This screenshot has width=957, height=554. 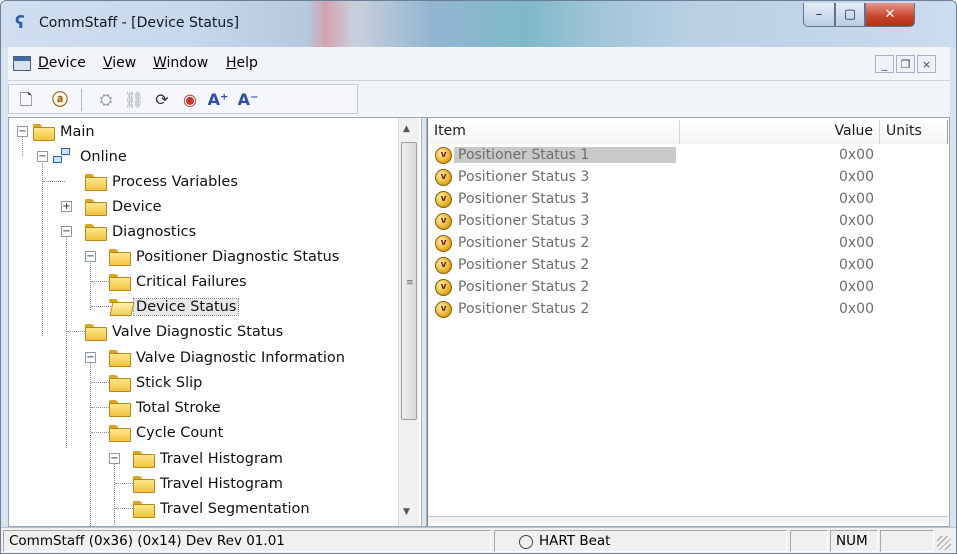 What do you see at coordinates (119, 306) in the screenshot?
I see `open-folder-icon` at bounding box center [119, 306].